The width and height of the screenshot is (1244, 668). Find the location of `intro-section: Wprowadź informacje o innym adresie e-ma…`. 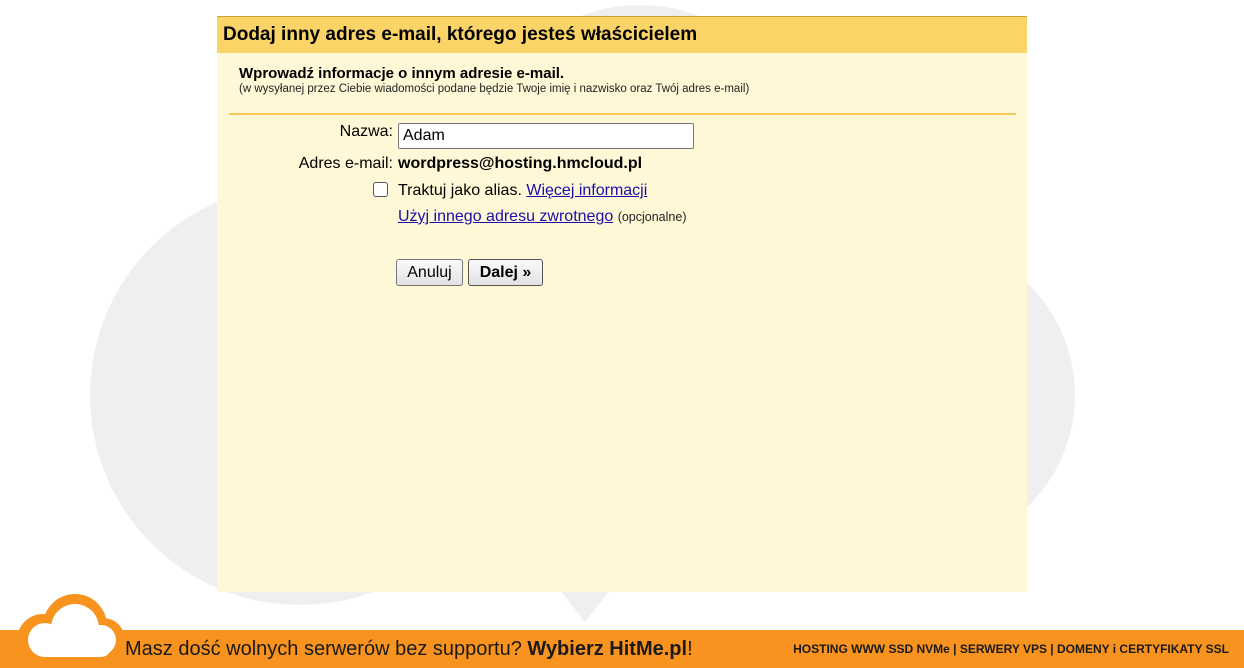

intro-section: Wprowadź informacje o innym adresie e-ma… is located at coordinates (622, 78).